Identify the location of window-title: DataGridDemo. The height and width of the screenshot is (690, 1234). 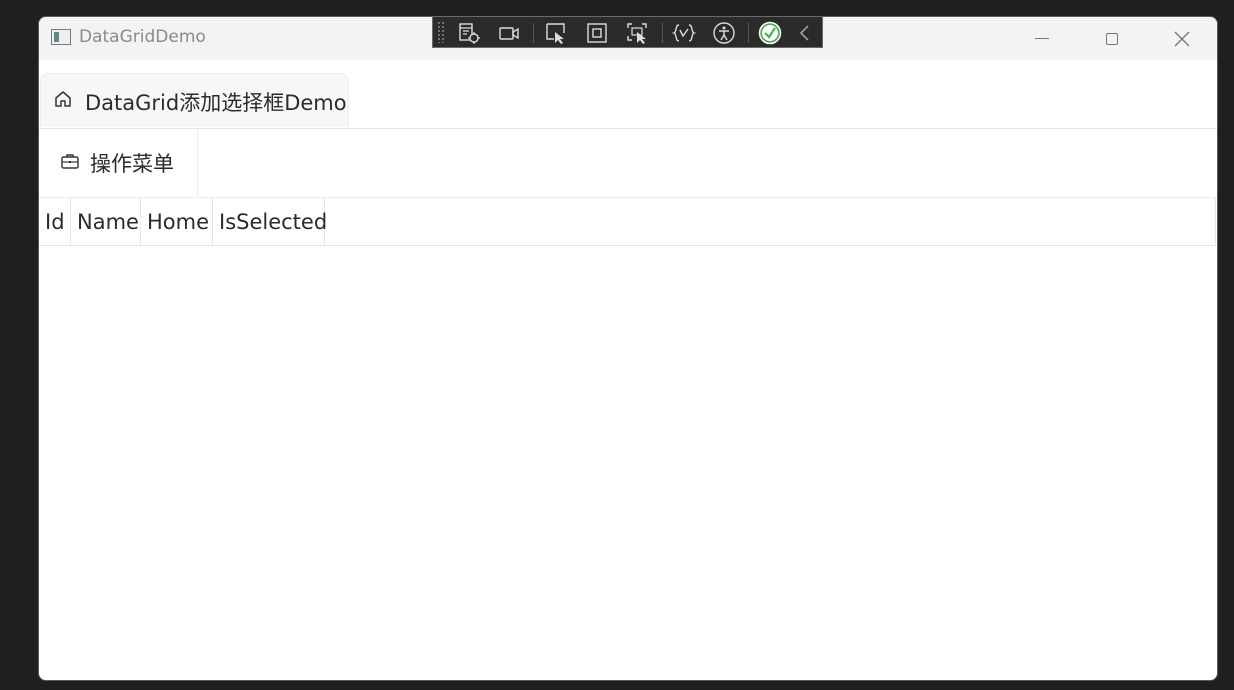
(142, 37).